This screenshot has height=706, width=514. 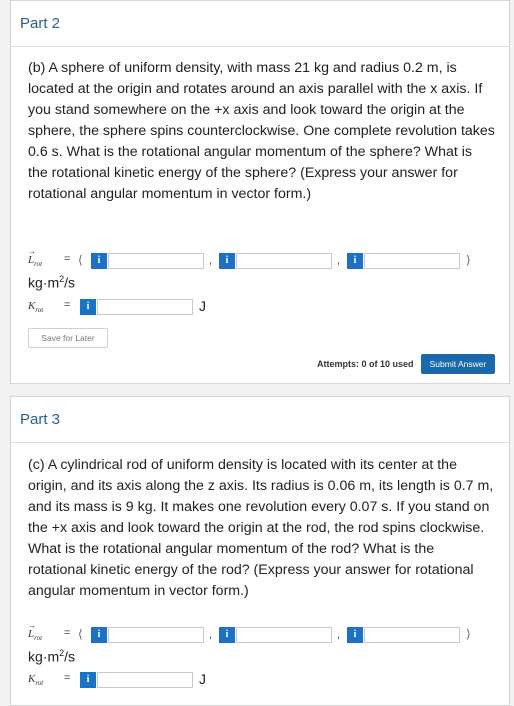 What do you see at coordinates (412, 261) in the screenshot?
I see `part2-lrot-z-input` at bounding box center [412, 261].